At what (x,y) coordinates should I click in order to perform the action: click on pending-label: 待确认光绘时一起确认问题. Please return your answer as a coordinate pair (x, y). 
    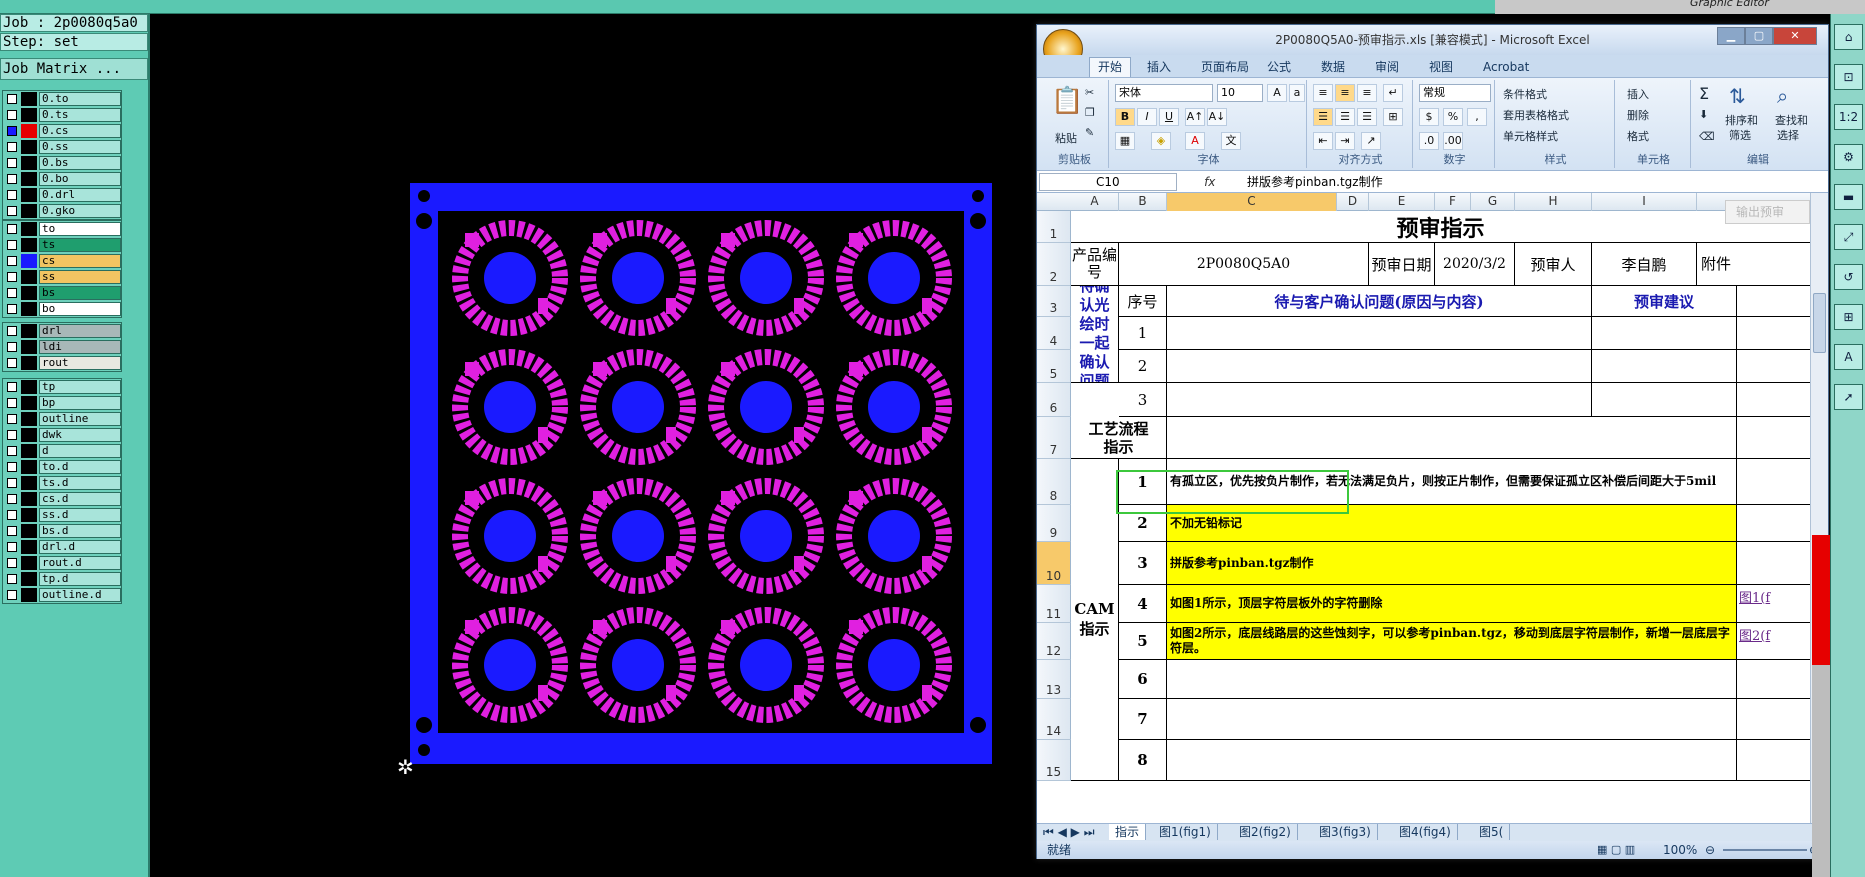
    Looking at the image, I should click on (1095, 334).